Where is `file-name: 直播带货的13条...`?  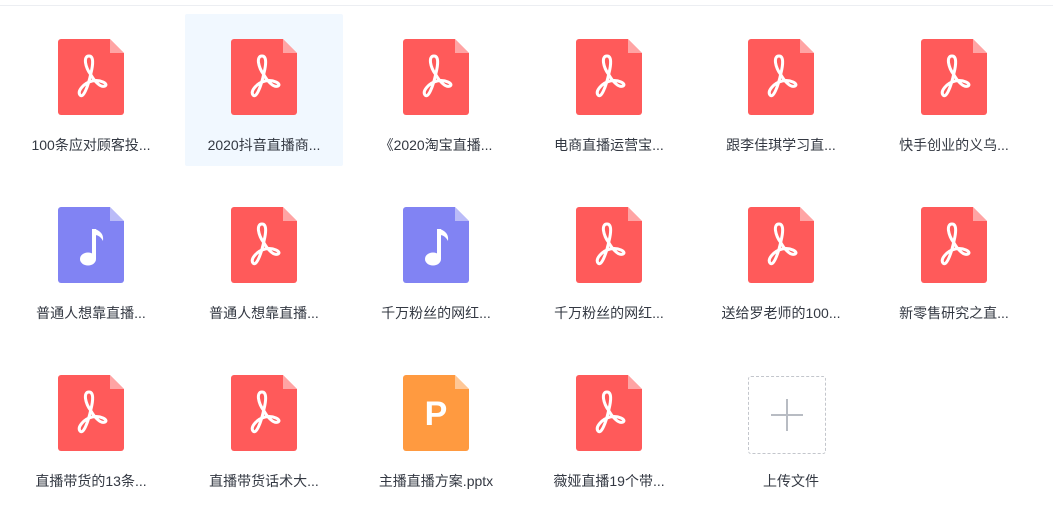
file-name: 直播带货的13条... is located at coordinates (91, 481).